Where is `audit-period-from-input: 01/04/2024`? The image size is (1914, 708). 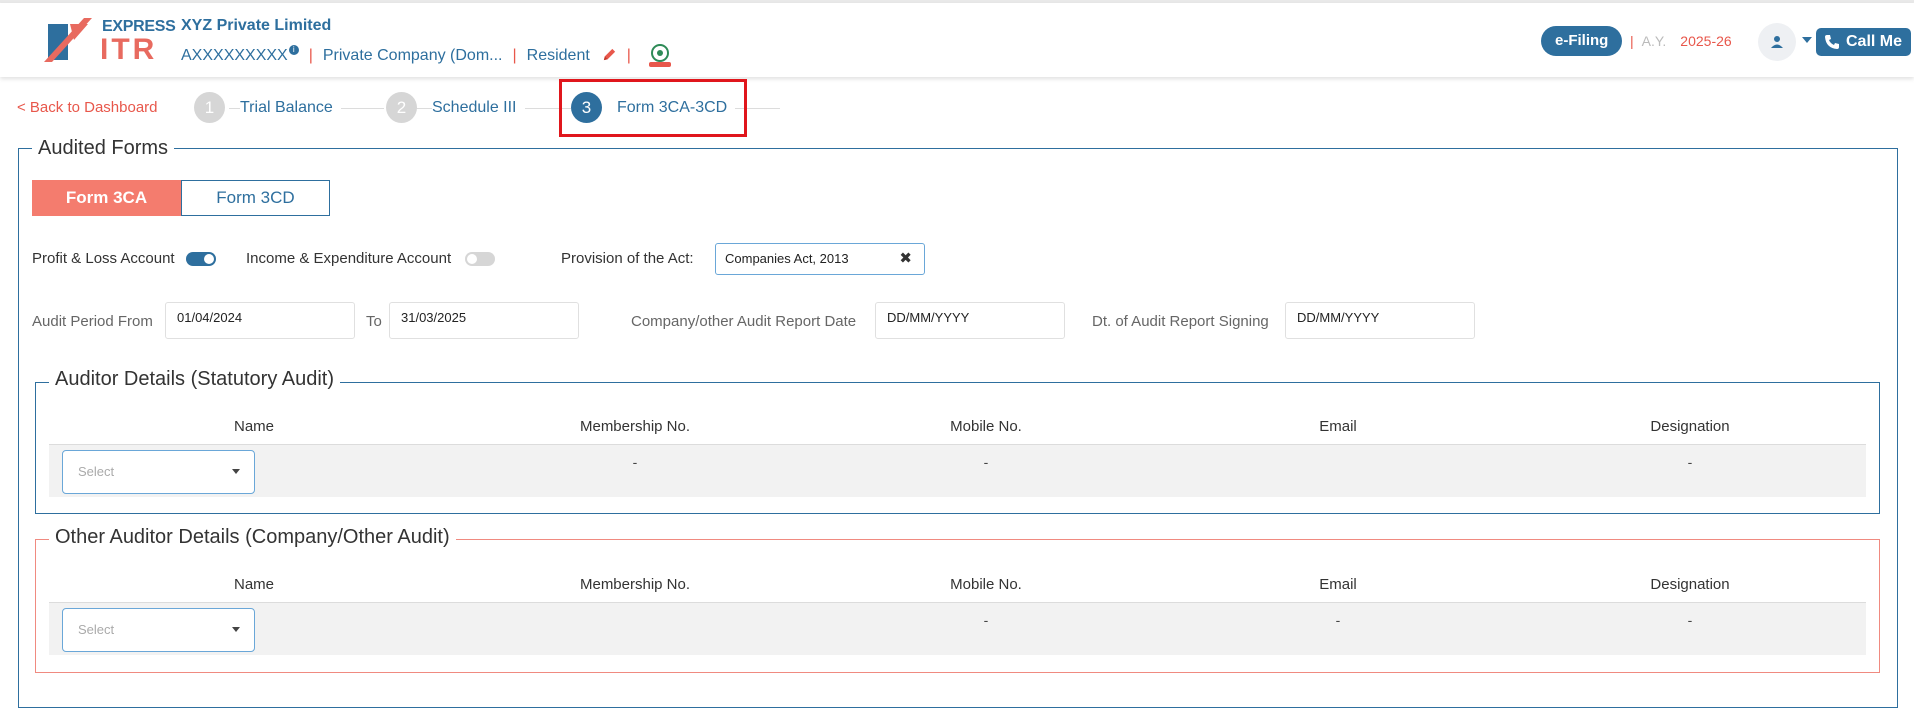 audit-period-from-input: 01/04/2024 is located at coordinates (260, 320).